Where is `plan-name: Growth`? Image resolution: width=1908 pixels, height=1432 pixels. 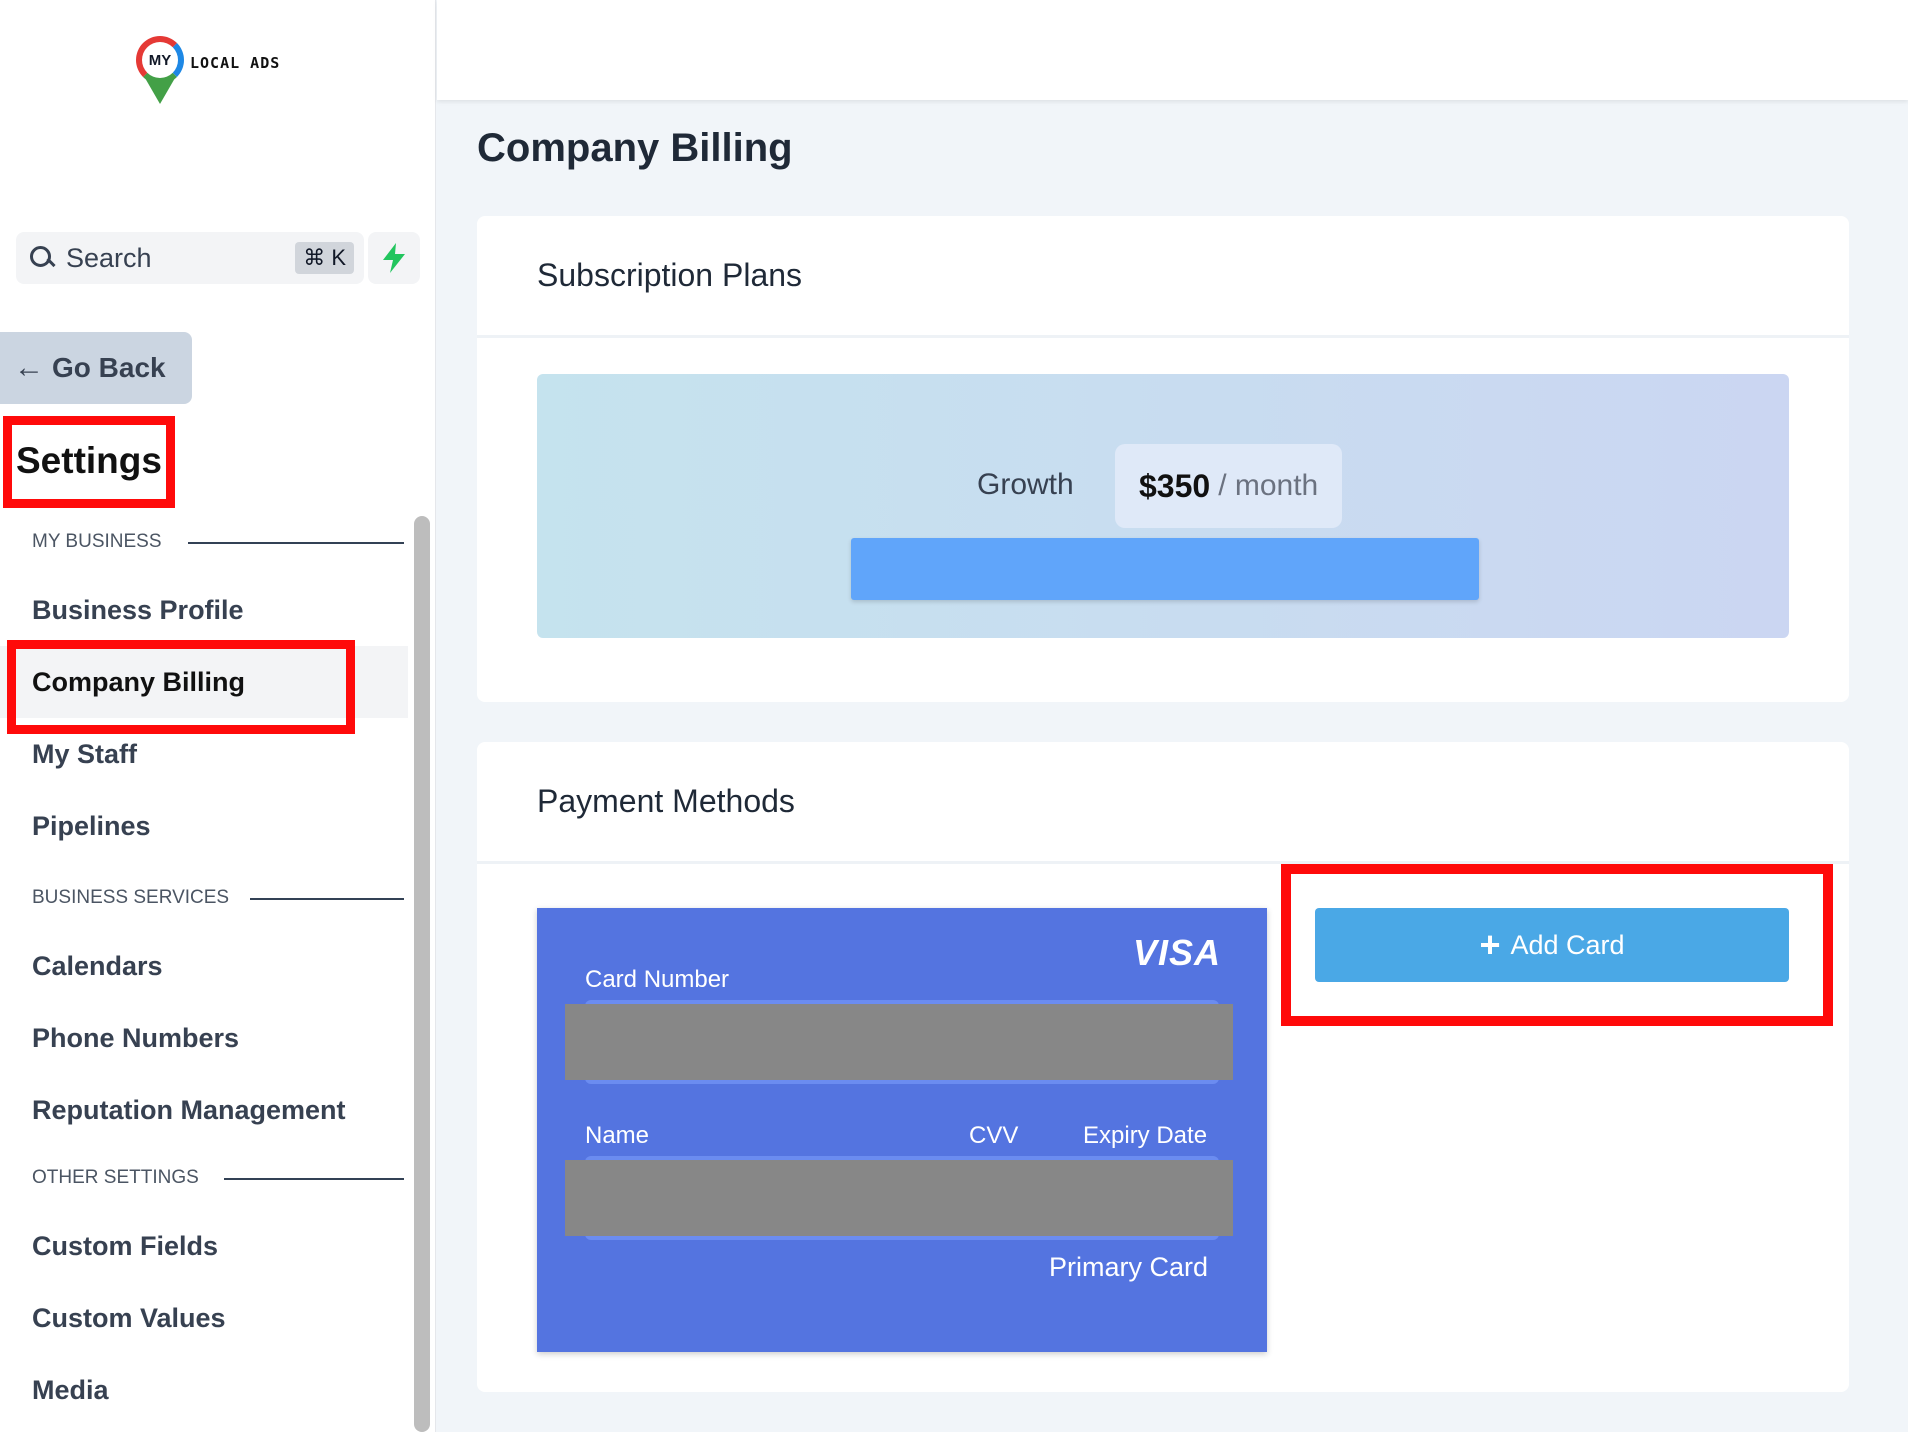 plan-name: Growth is located at coordinates (1025, 484).